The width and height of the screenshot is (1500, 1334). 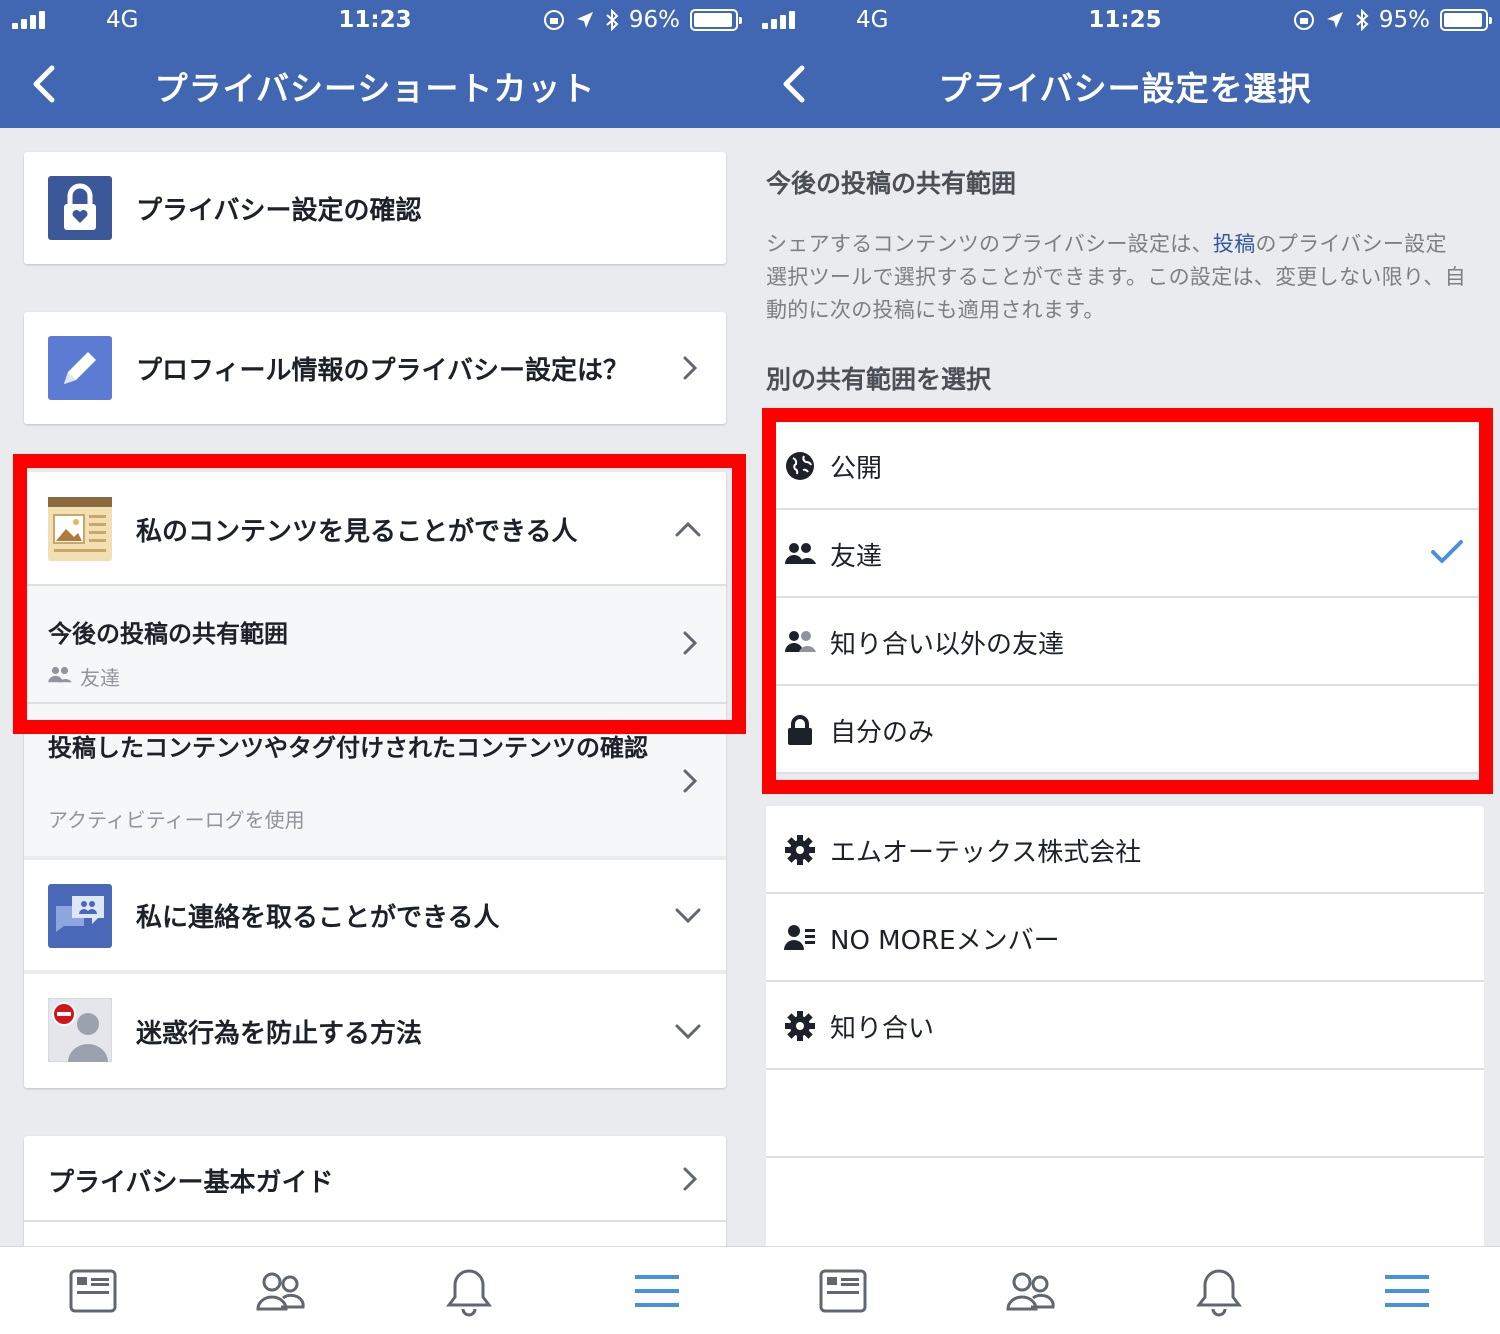 What do you see at coordinates (191, 1183) in the screenshot?
I see `privacy-basics-label: プライバシー基本ガイド` at bounding box center [191, 1183].